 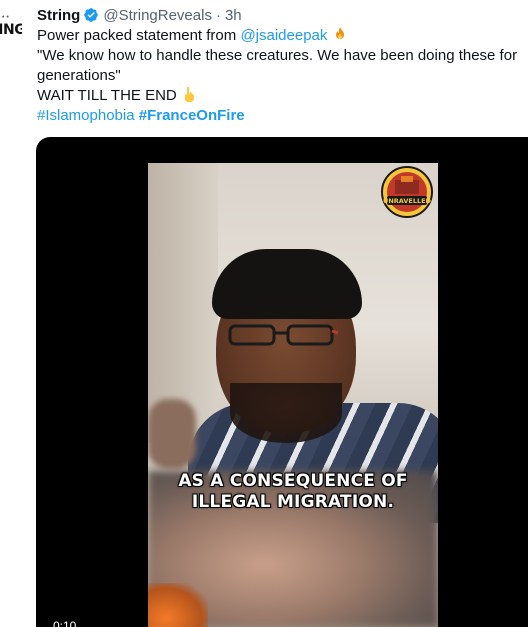 What do you see at coordinates (283, 335) in the screenshot?
I see `glasses-shape` at bounding box center [283, 335].